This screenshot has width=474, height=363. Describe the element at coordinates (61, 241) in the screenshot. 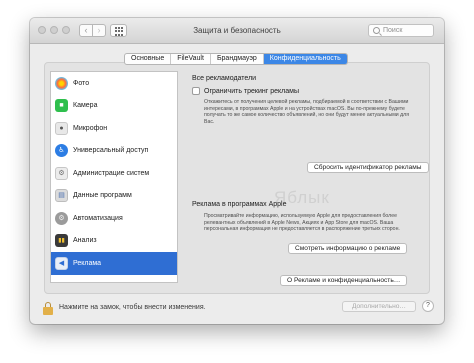

I see `analysis-icon: ▮▮` at that location.